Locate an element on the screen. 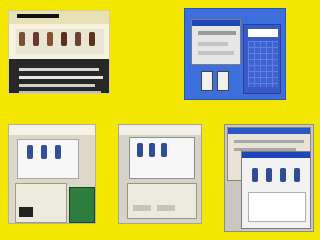  content-panel is located at coordinates (277, 207).